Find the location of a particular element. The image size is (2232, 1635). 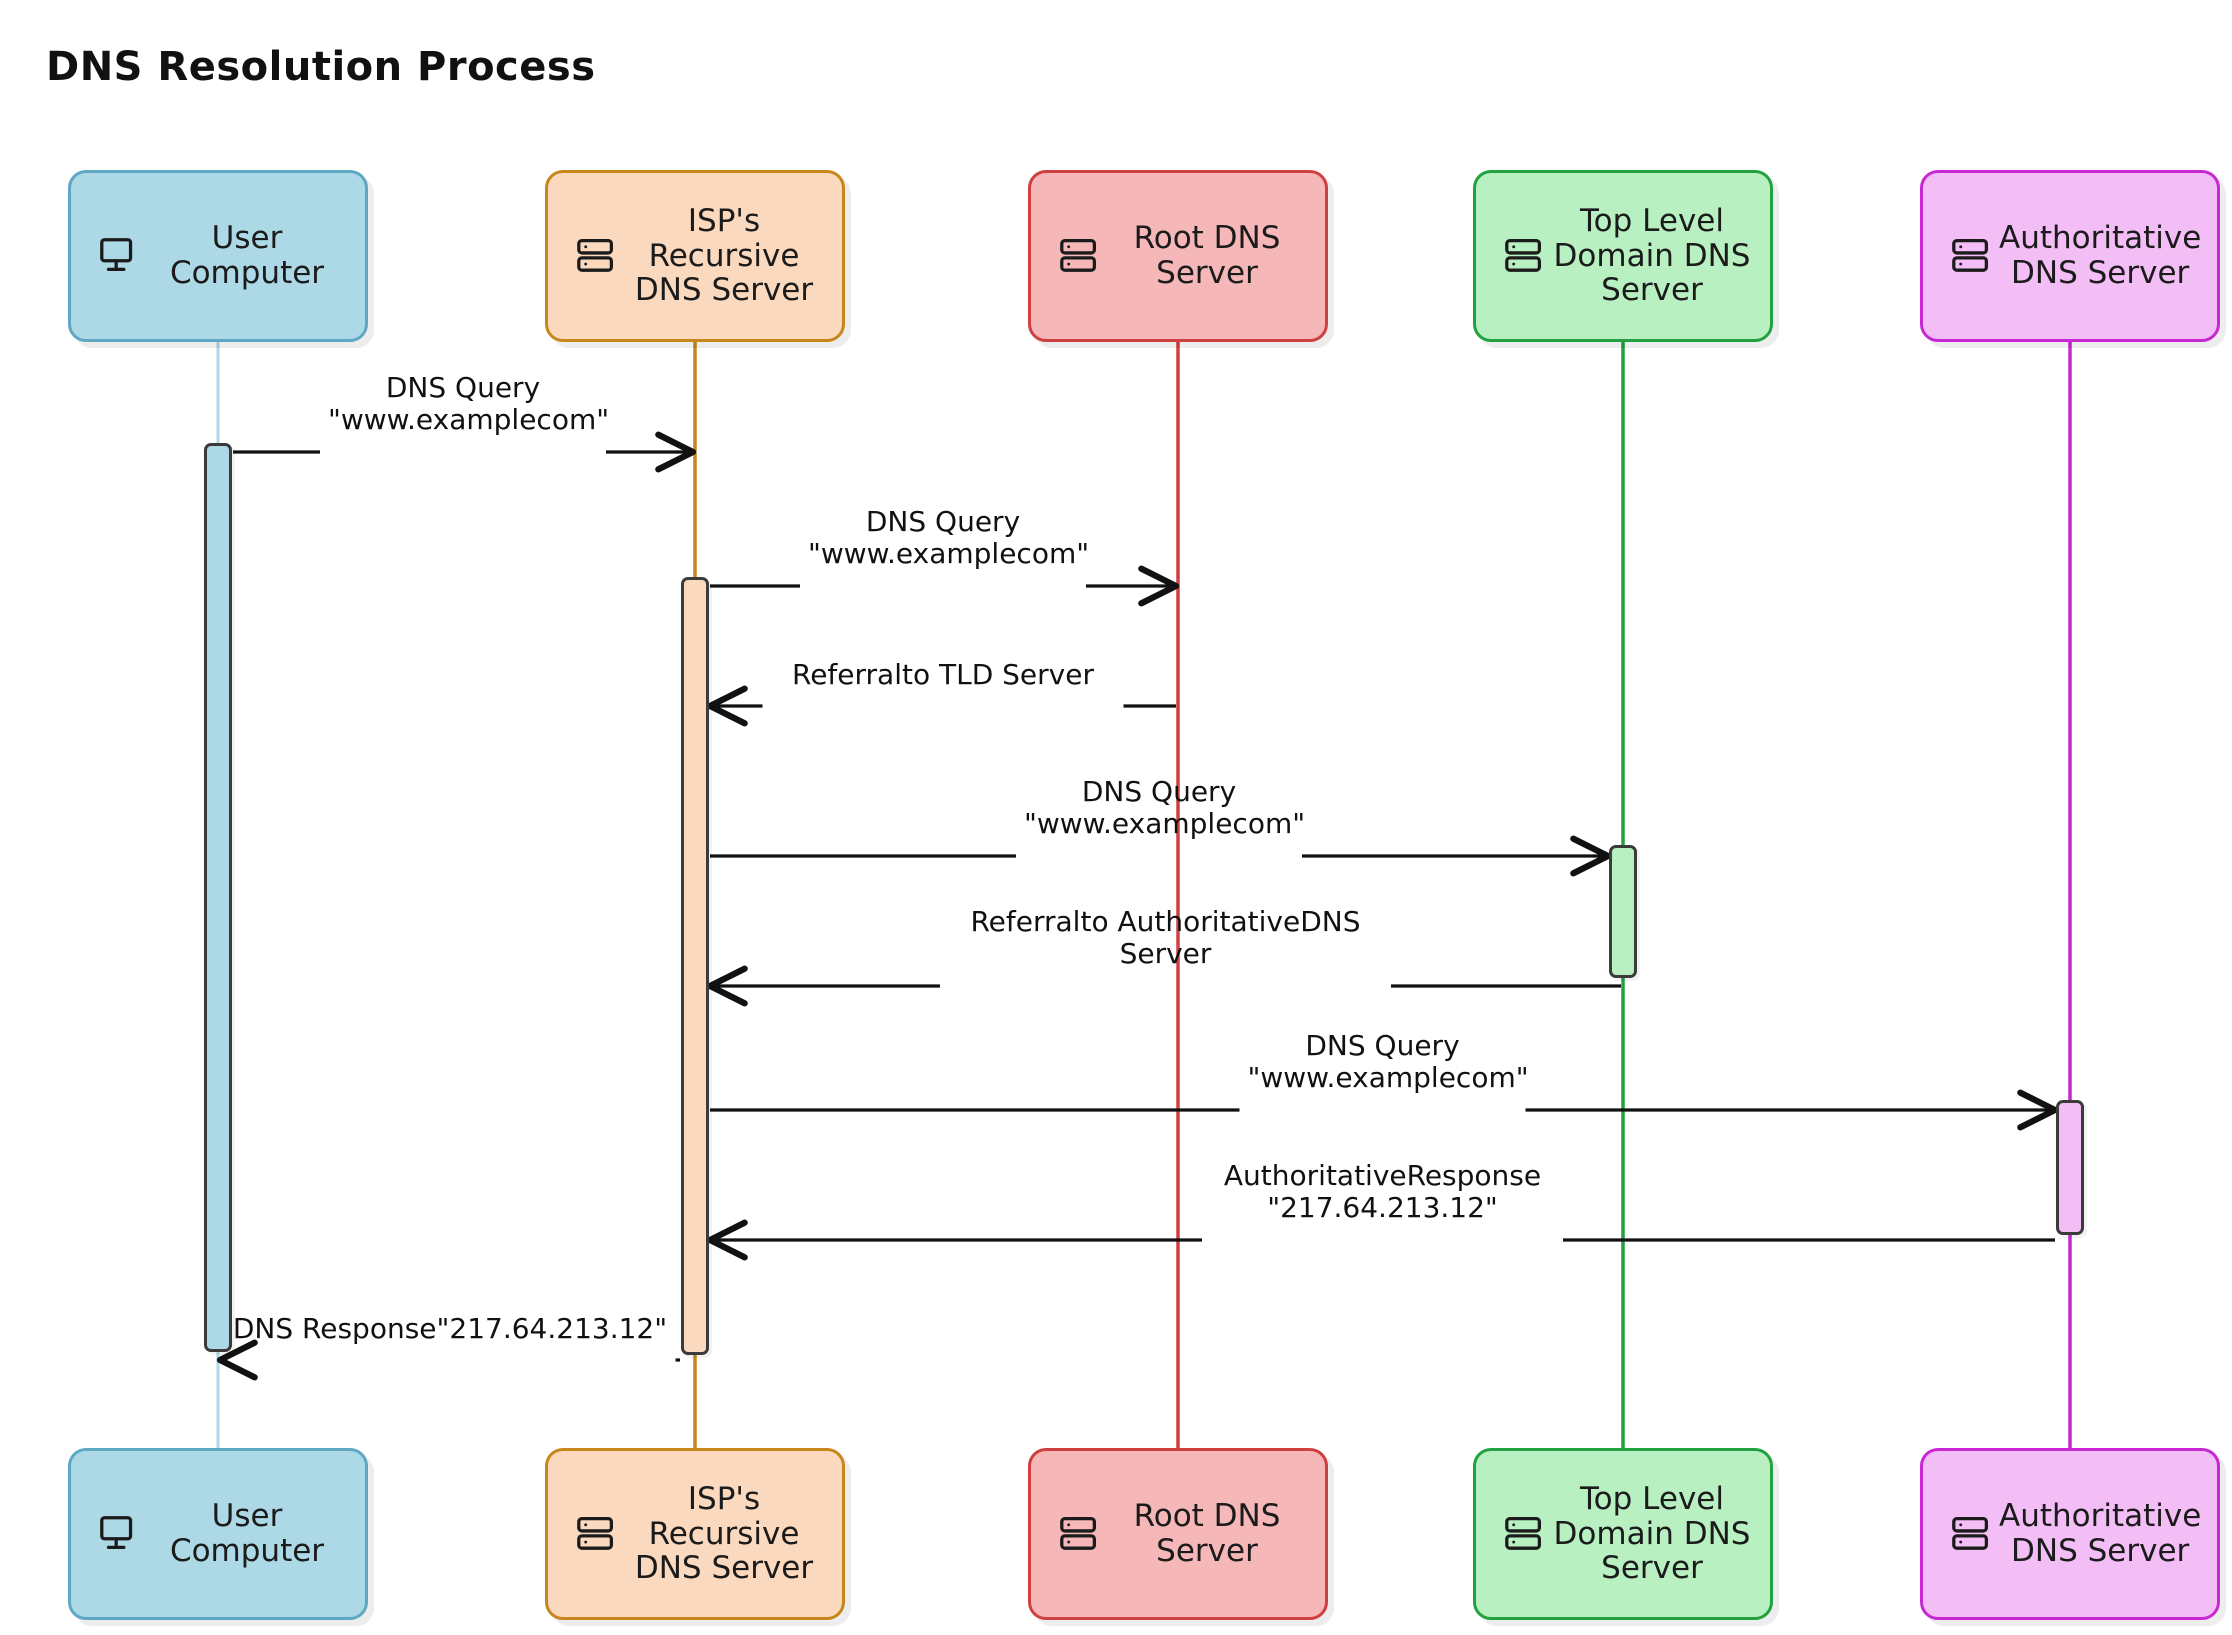

activation-bar-isp is located at coordinates (695, 966).